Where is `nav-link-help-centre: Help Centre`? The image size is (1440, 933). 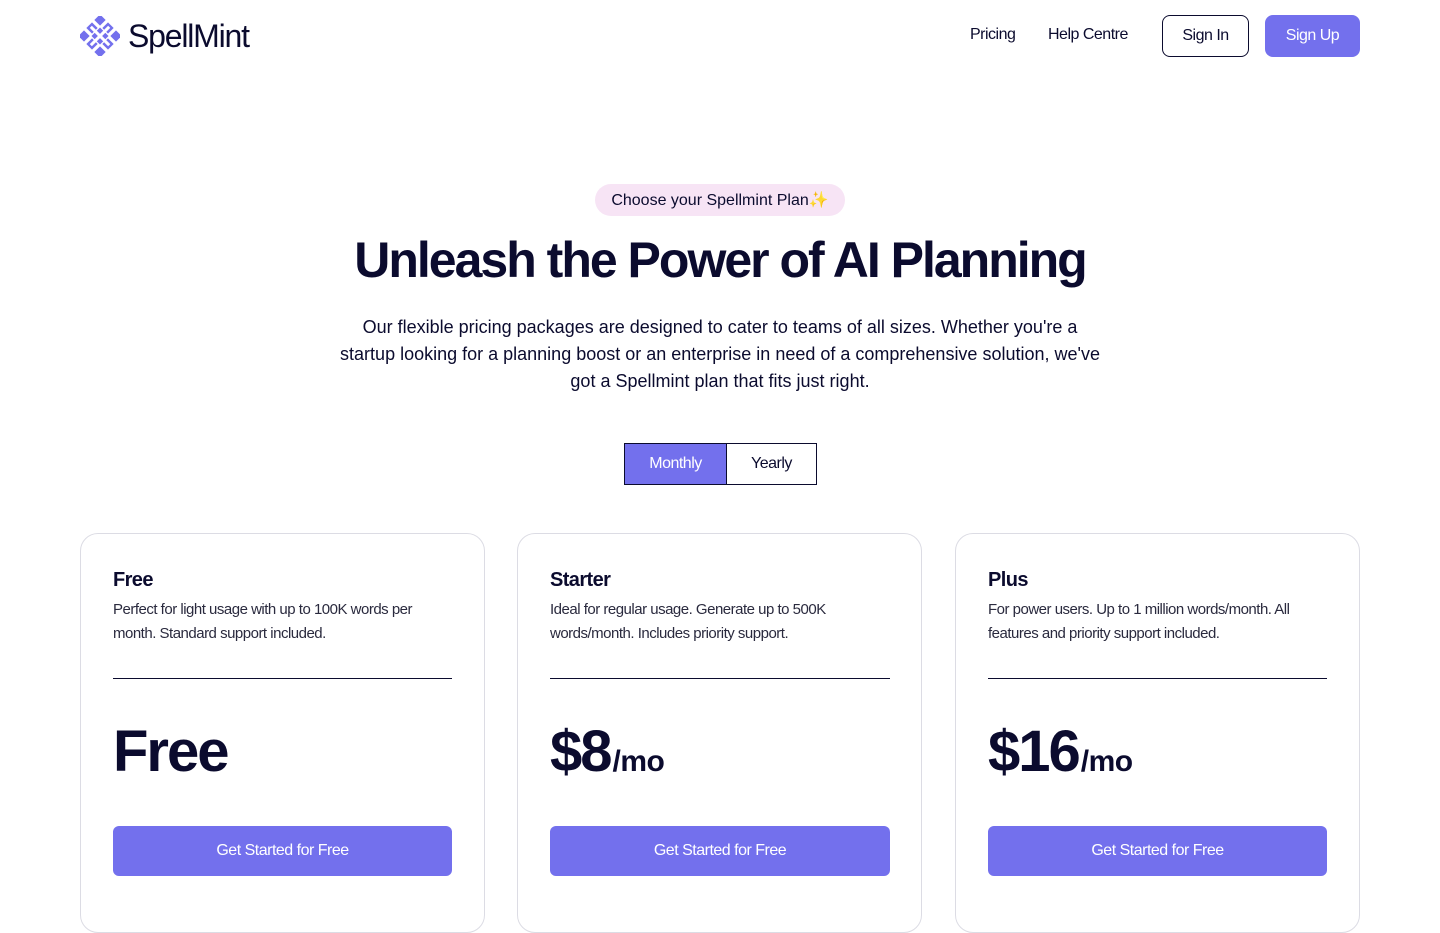
nav-link-help-centre: Help Centre is located at coordinates (1088, 35).